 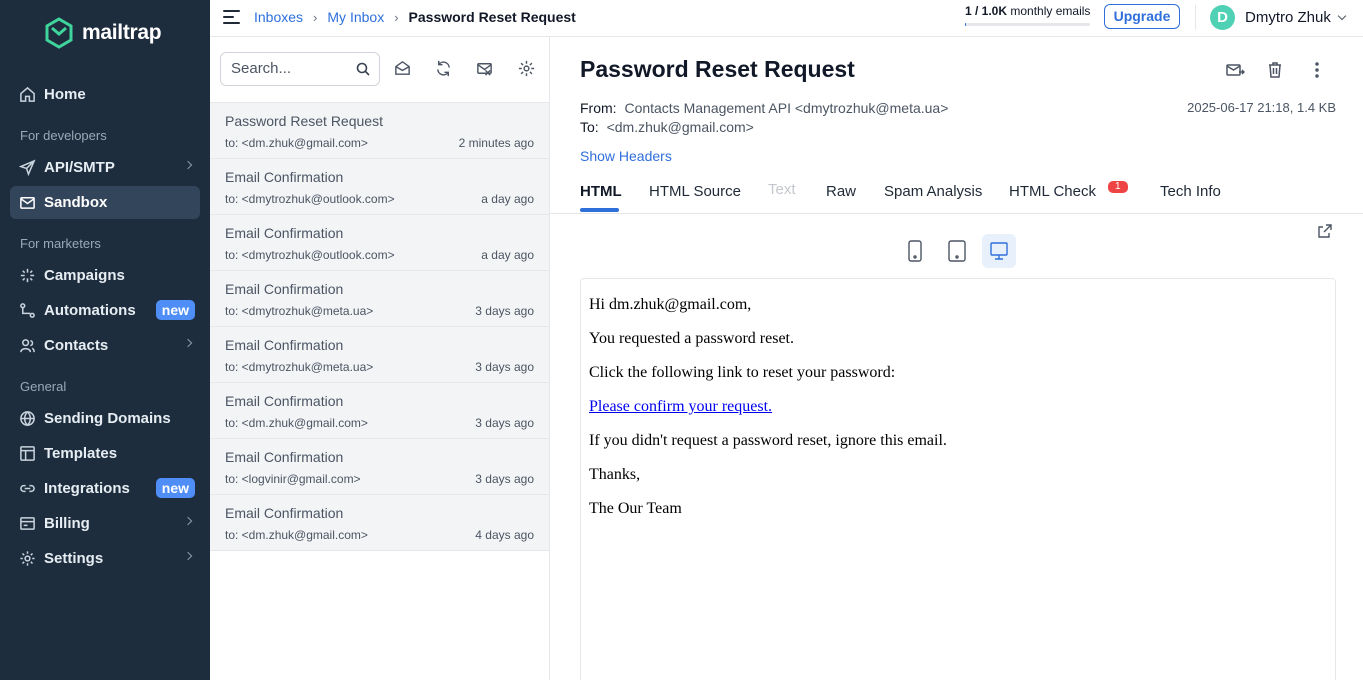 What do you see at coordinates (27, 346) in the screenshot?
I see `contacts-icon` at bounding box center [27, 346].